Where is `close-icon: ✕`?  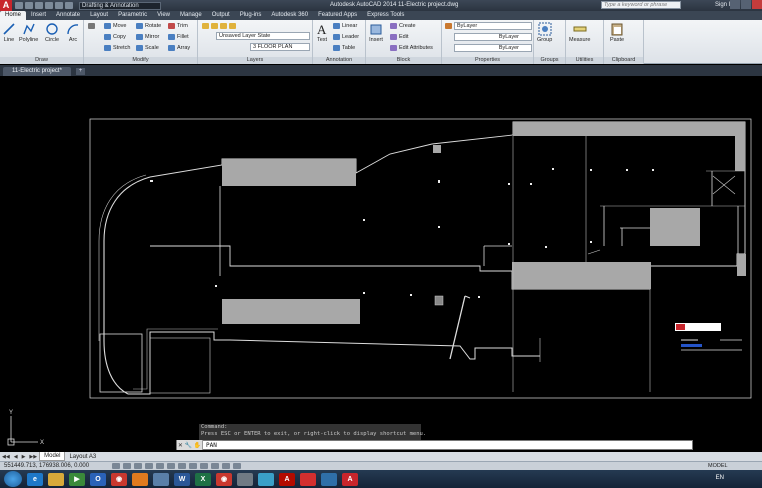
close-icon: ✕ is located at coordinates (180, 445).